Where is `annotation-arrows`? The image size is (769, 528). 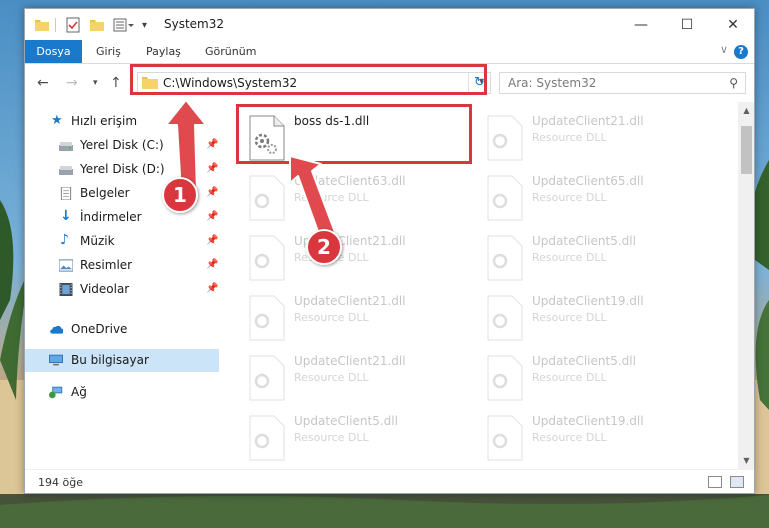
annotation-arrows is located at coordinates (251, 170).